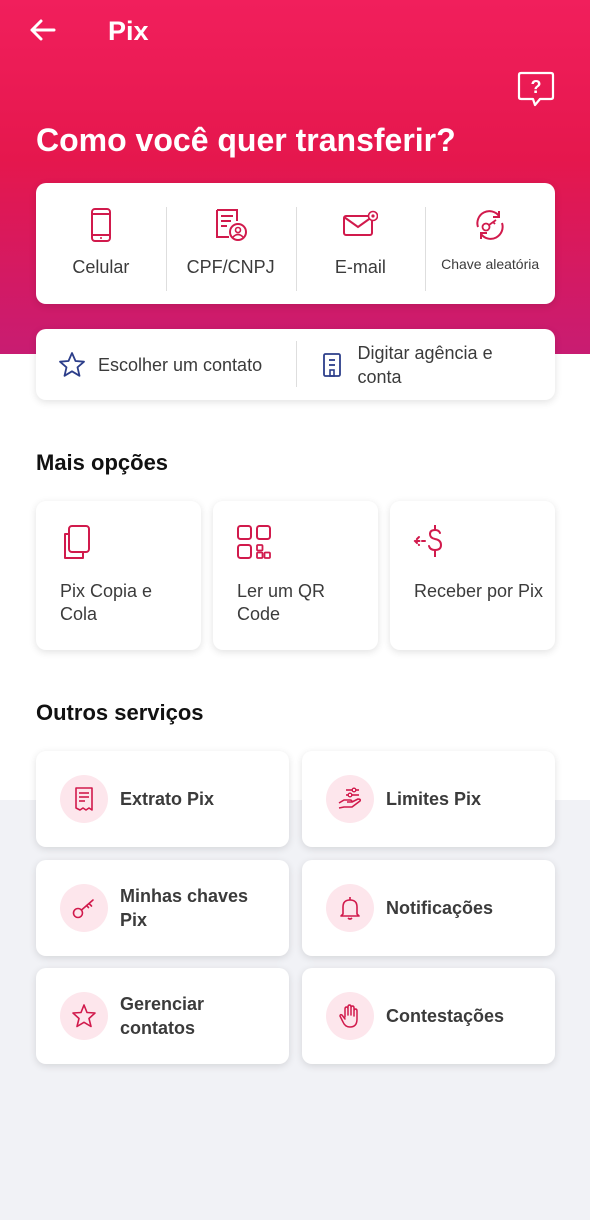 The height and width of the screenshot is (1220, 590). What do you see at coordinates (445, 1016) in the screenshot?
I see `service-label: Contestações` at bounding box center [445, 1016].